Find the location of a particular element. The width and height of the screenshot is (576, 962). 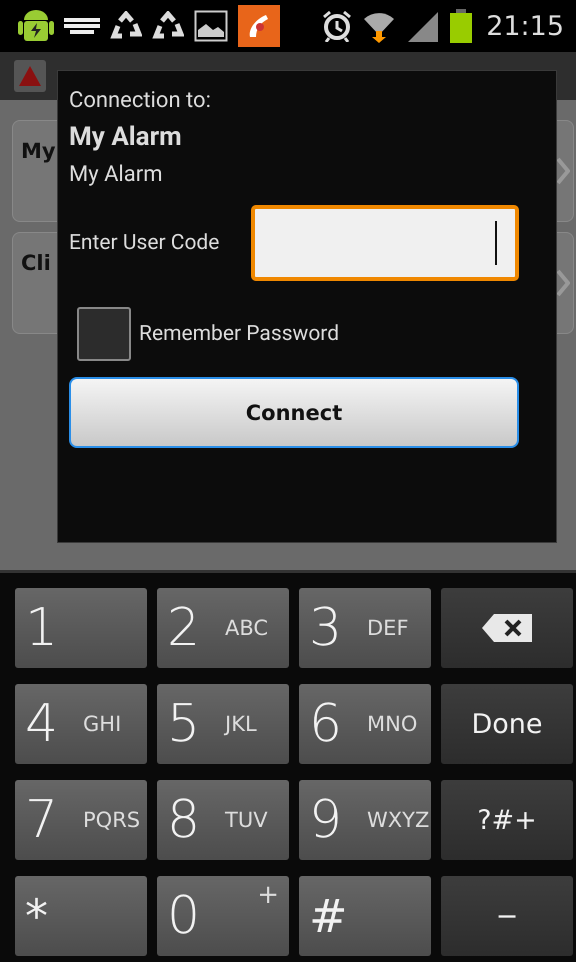

number-key: 6 MNO is located at coordinates (365, 724).